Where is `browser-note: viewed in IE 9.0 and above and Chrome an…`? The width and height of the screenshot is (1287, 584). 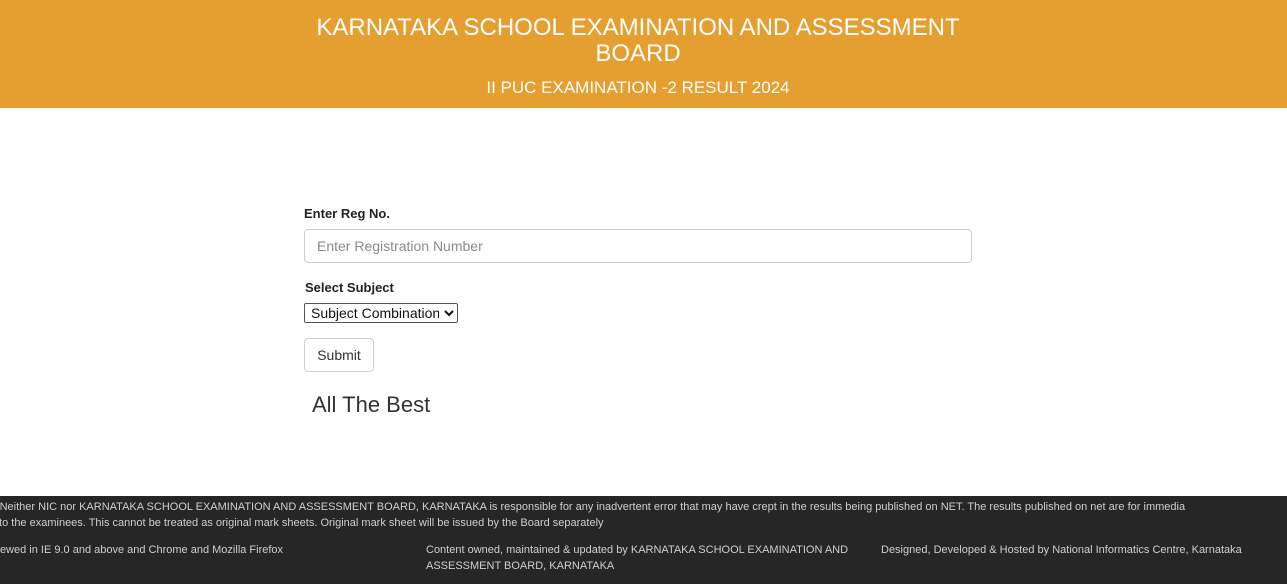 browser-note: viewed in IE 9.0 and above and Chrome an… is located at coordinates (142, 550).